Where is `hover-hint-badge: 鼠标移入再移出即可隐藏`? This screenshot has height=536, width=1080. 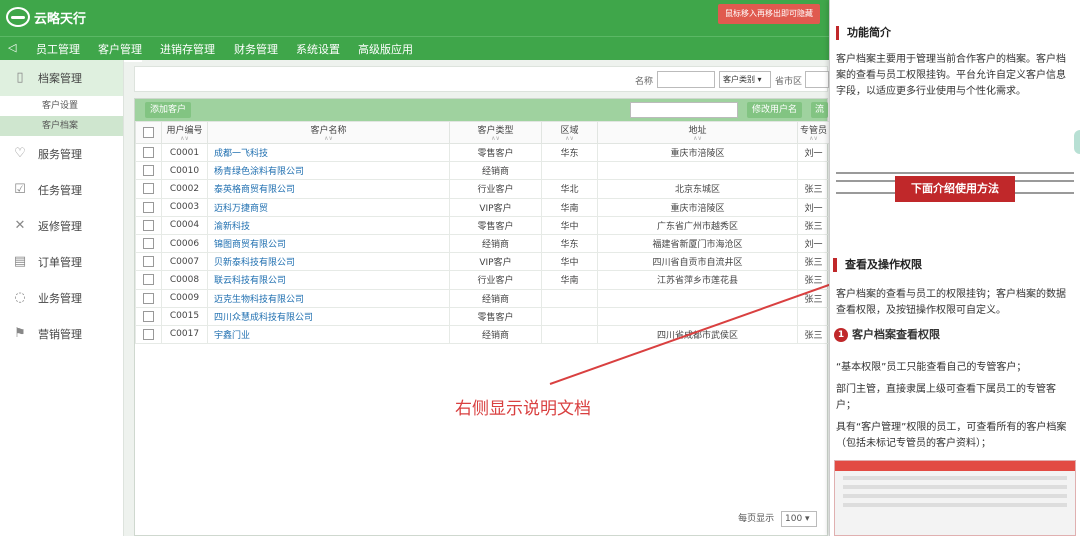 hover-hint-badge: 鼠标移入再移出即可隐藏 is located at coordinates (769, 14).